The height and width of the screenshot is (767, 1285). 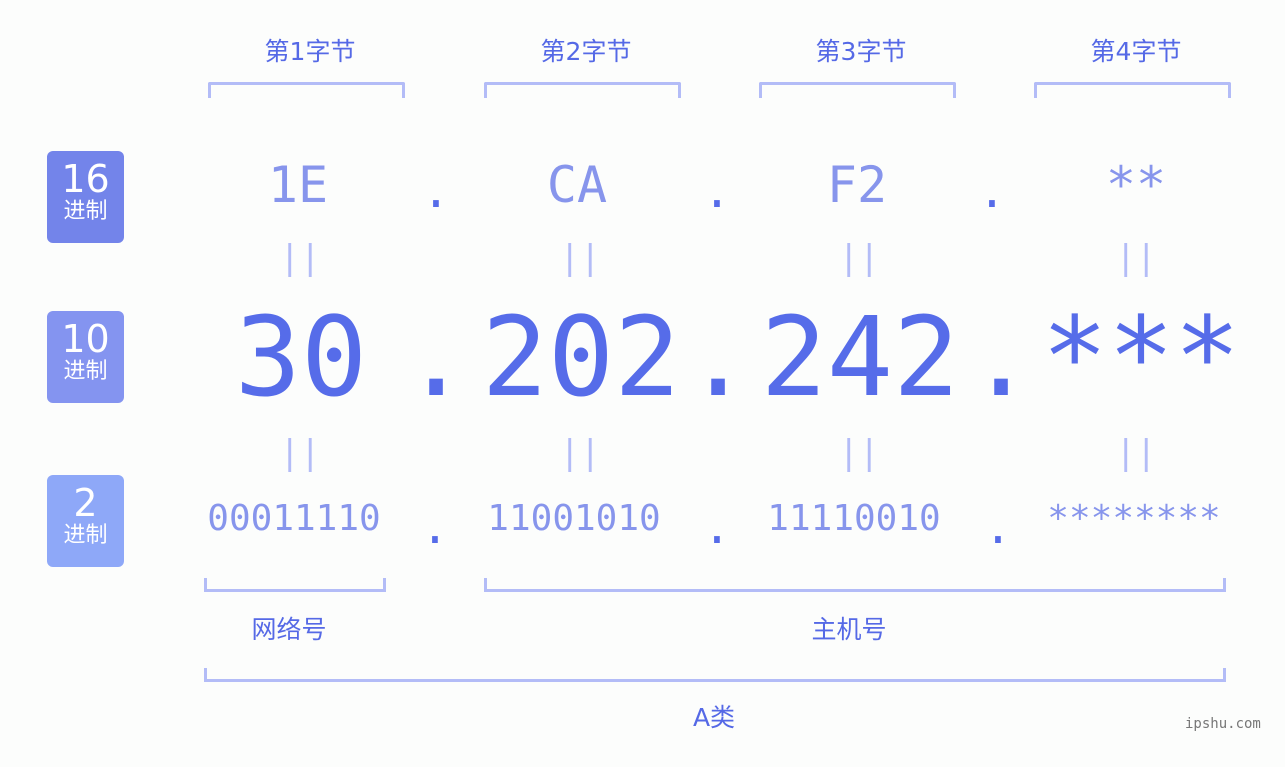 I want to click on equals-hex-dec-2: ||, so click(x=580, y=258).